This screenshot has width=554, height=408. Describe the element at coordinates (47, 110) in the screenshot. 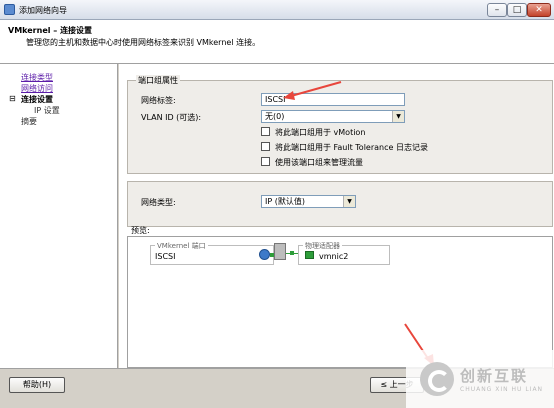

I see `nav-item-ip-settings: IP 设置` at that location.